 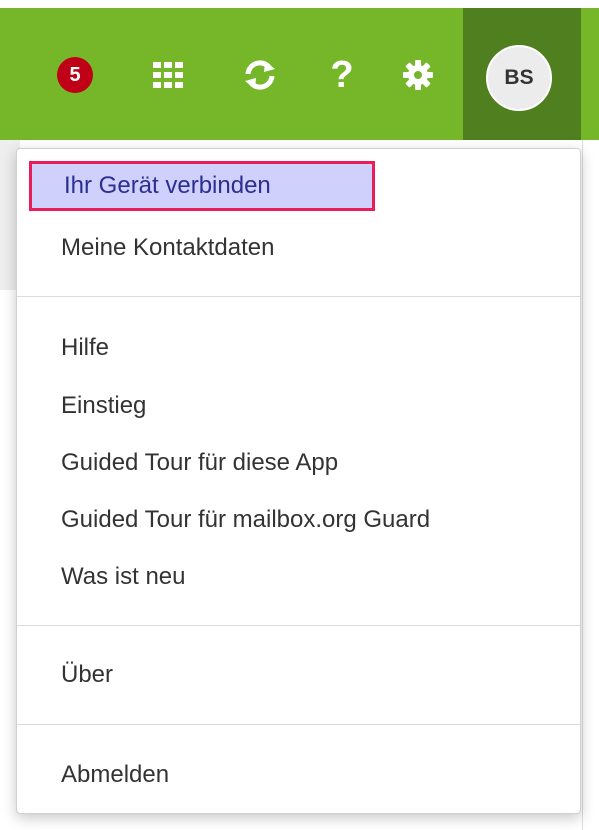 What do you see at coordinates (167, 248) in the screenshot?
I see `menu-item-contact-data: Meine Kontaktdaten` at bounding box center [167, 248].